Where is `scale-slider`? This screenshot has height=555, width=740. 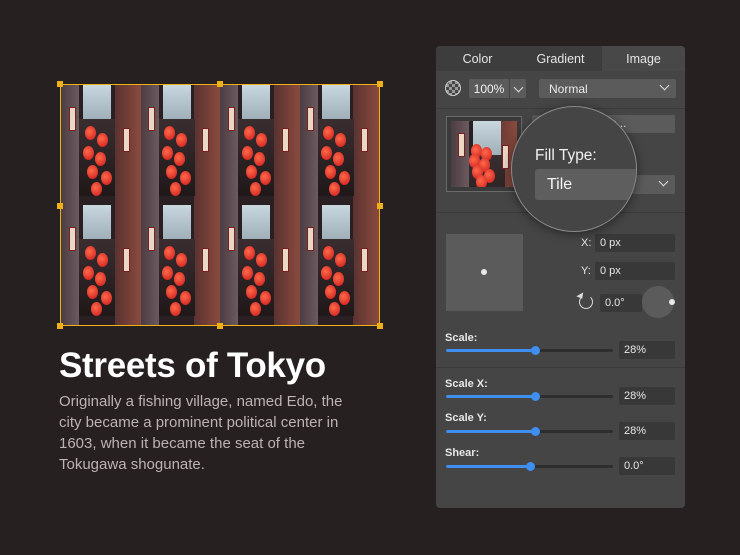
scale-slider is located at coordinates (529, 350).